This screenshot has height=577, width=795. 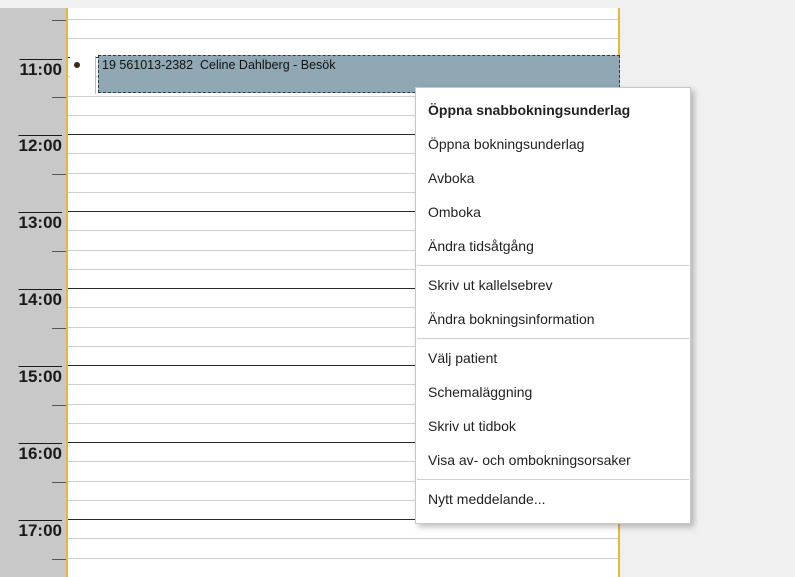 I want to click on menu-item-print-summons: Skriv ut kallelsebrev, so click(x=553, y=285).